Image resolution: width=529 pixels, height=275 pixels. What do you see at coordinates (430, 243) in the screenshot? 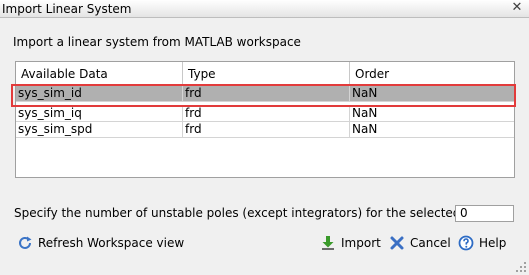
I see `cancel-label: Cancel` at bounding box center [430, 243].